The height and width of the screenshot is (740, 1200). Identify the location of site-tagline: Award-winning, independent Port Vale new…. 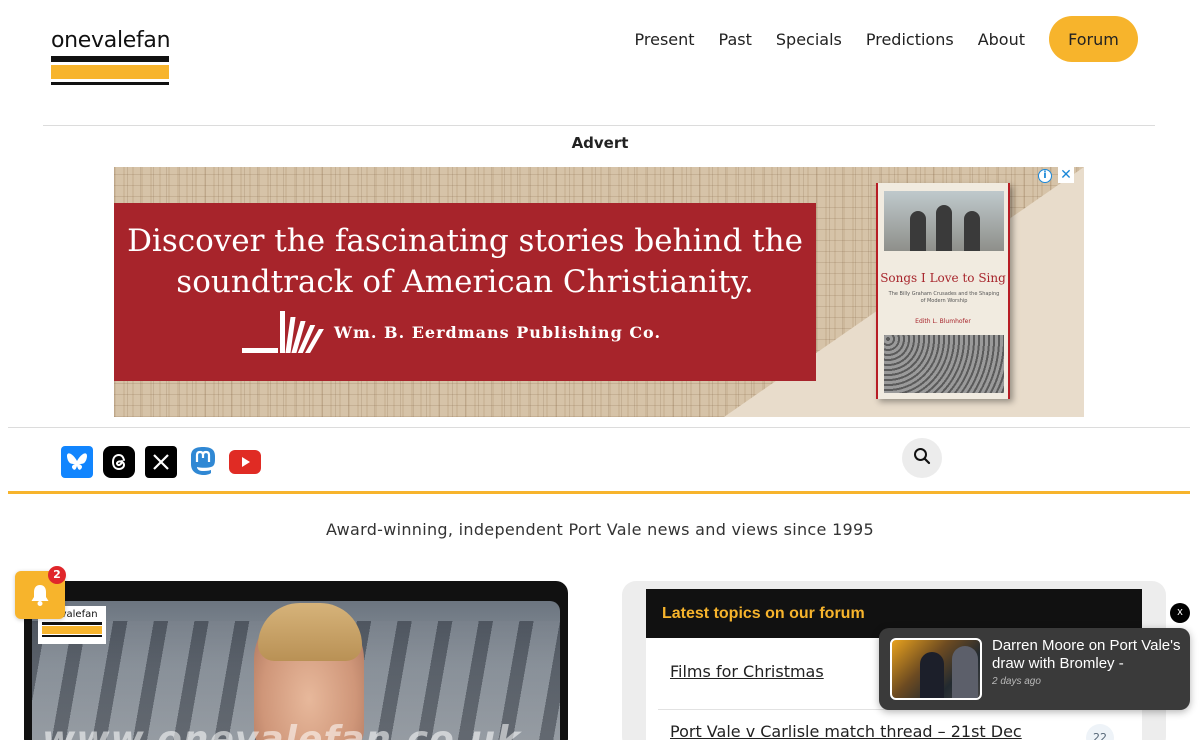
(600, 529).